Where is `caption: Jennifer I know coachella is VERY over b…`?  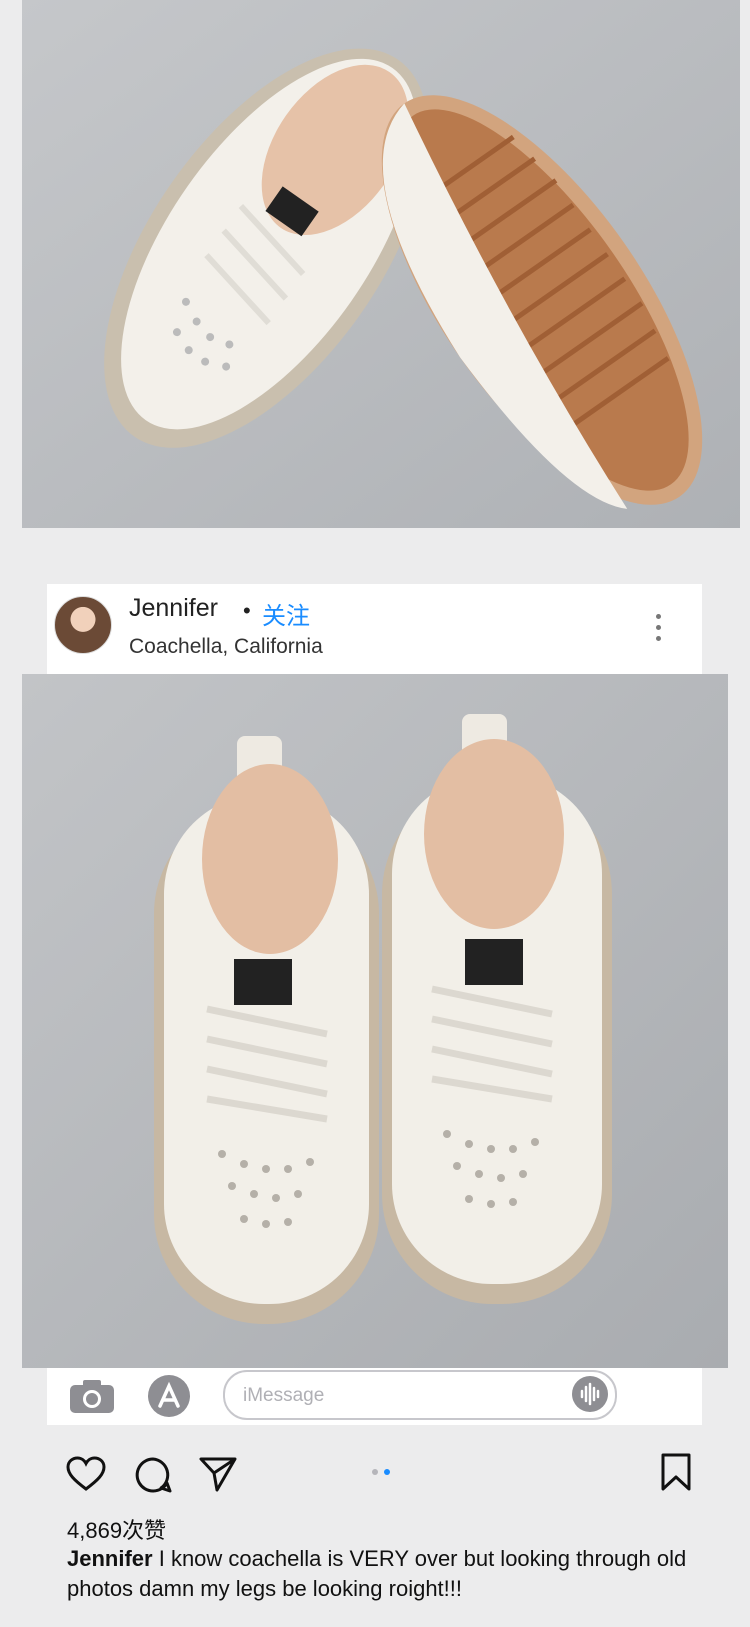
caption: Jennifer I know coachella is VERY over b… is located at coordinates (387, 1574).